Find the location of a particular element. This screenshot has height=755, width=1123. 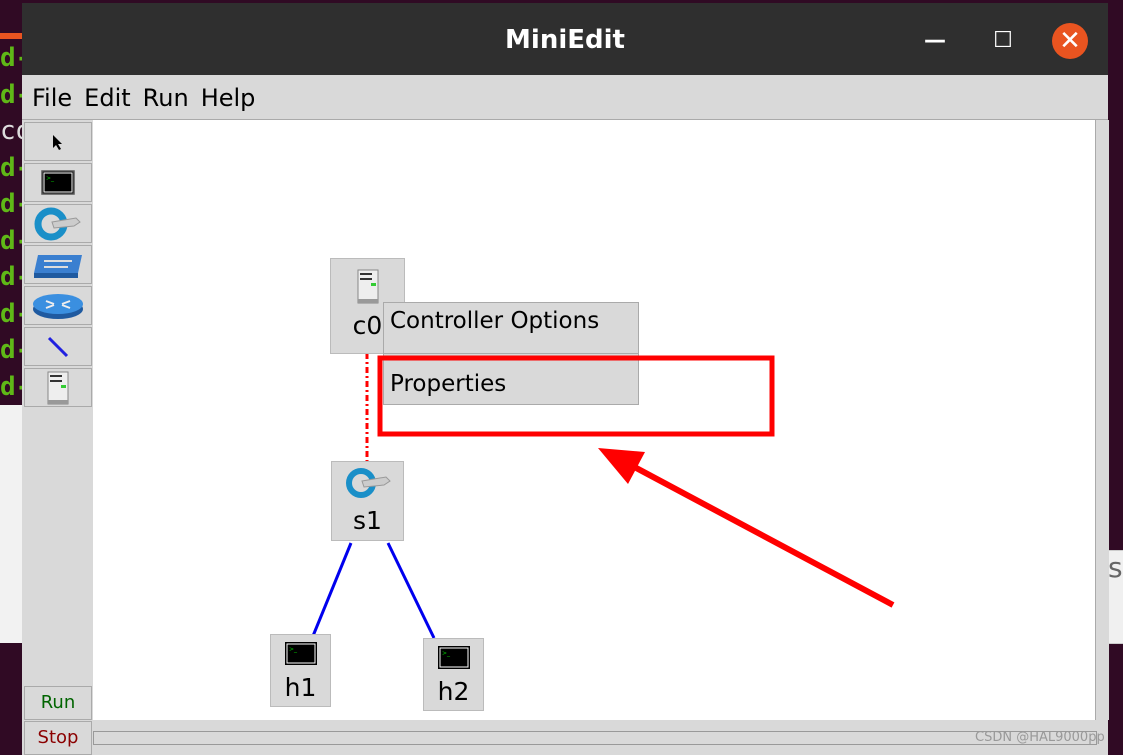

title-bar: MiniEdit — ☐ ✕ is located at coordinates (565, 39).